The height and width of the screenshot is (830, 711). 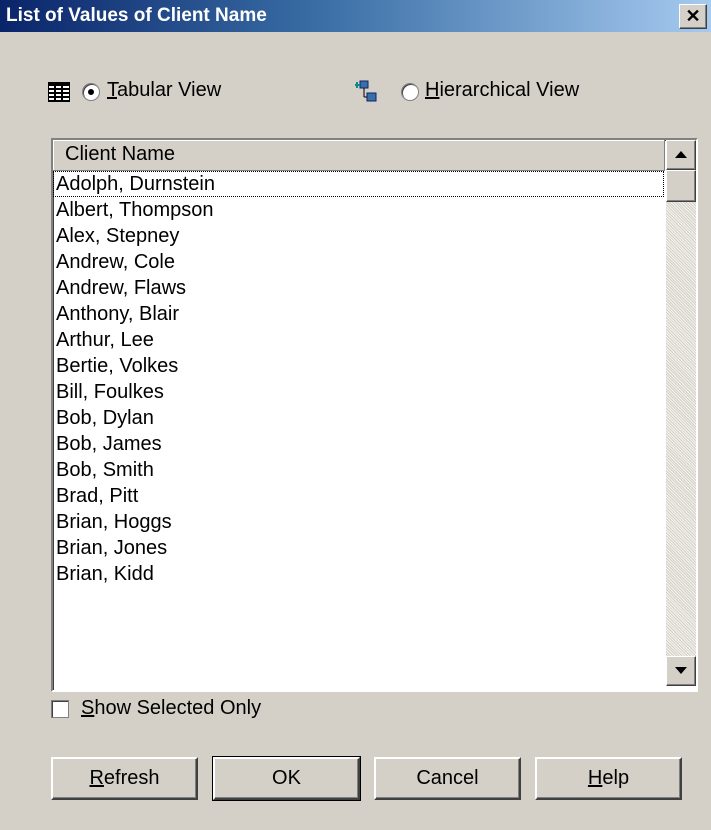 I want to click on refresh-button: Refresh, so click(x=124, y=778).